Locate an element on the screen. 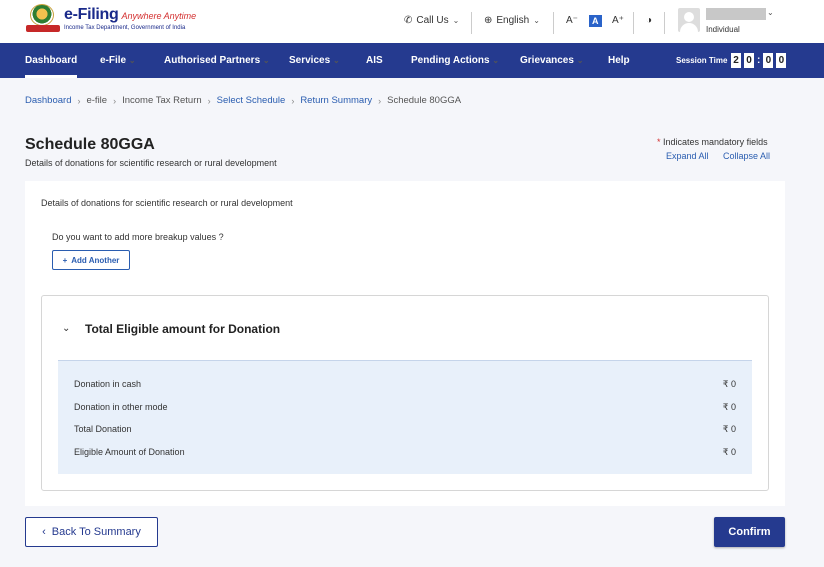 The image size is (824, 567). table-row: Eligible Amount of Donation ₹ 0 is located at coordinates (405, 452).